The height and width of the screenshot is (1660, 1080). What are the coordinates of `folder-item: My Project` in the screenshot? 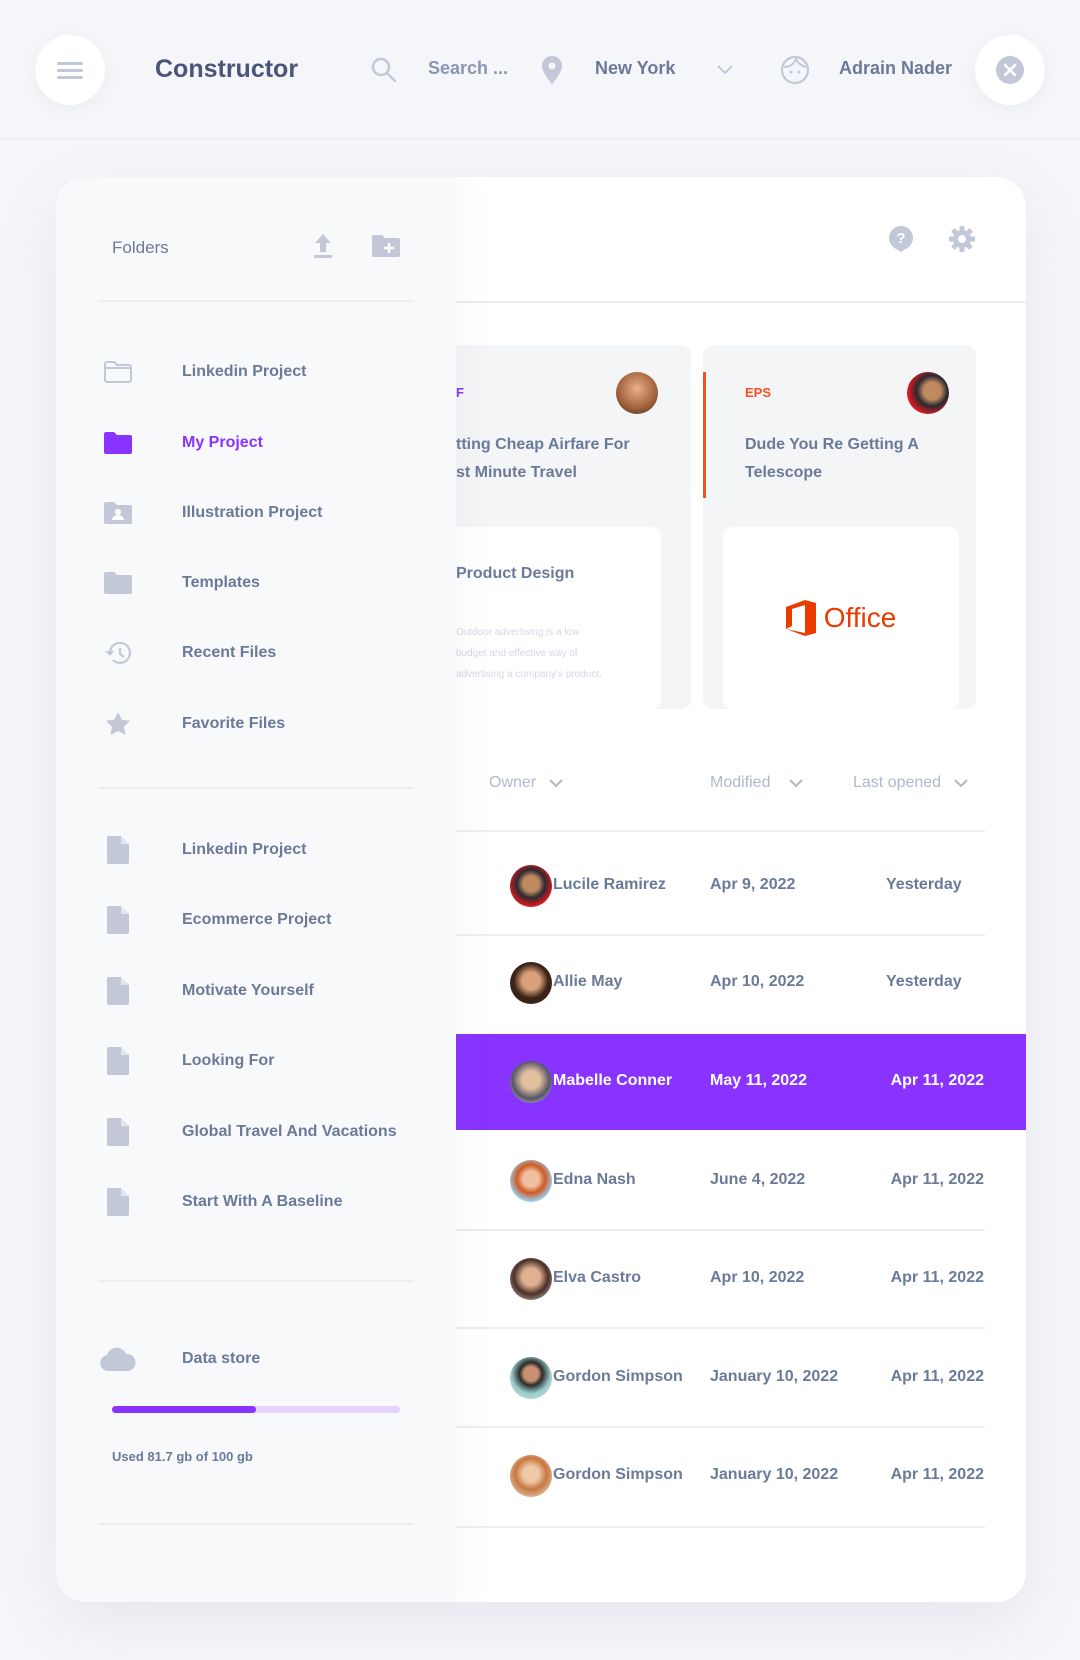 It's located at (268, 443).